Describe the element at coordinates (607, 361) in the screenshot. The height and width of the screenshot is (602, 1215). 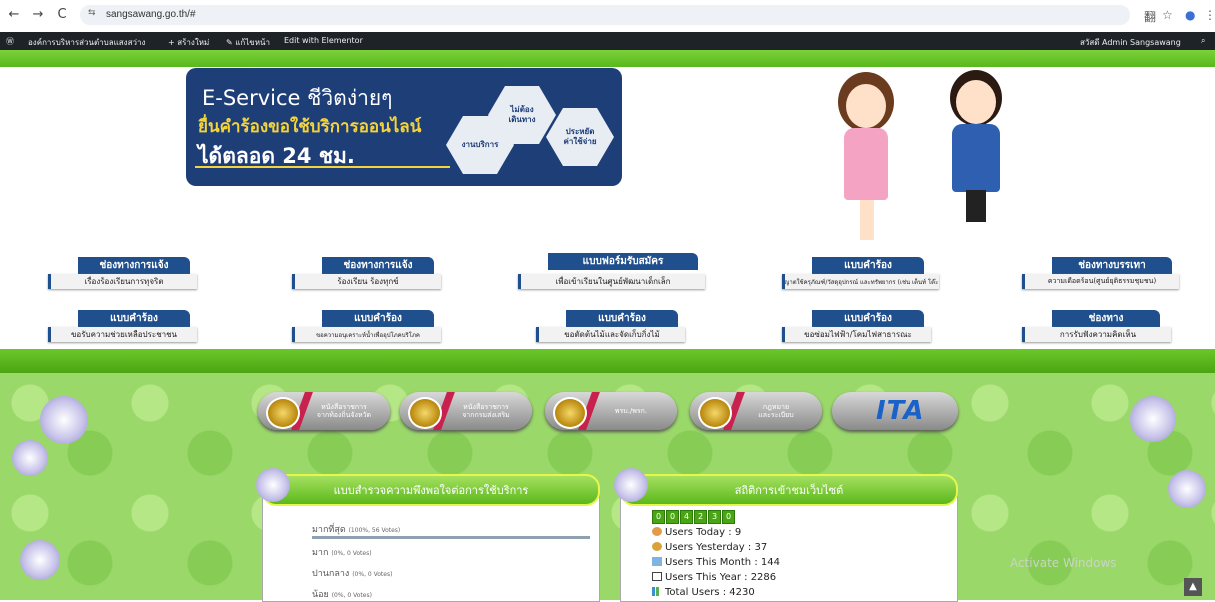
I see `green-band` at that location.